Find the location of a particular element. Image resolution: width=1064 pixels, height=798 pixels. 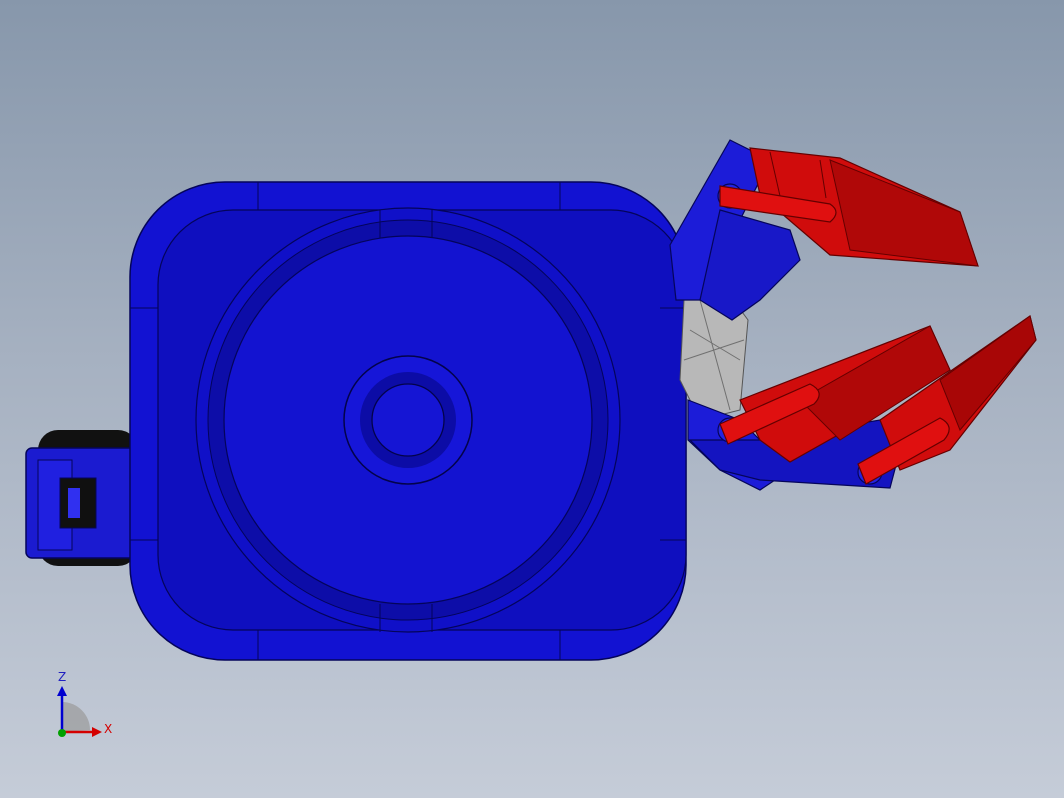

axis-triad: Z X is located at coordinates (85, 711).